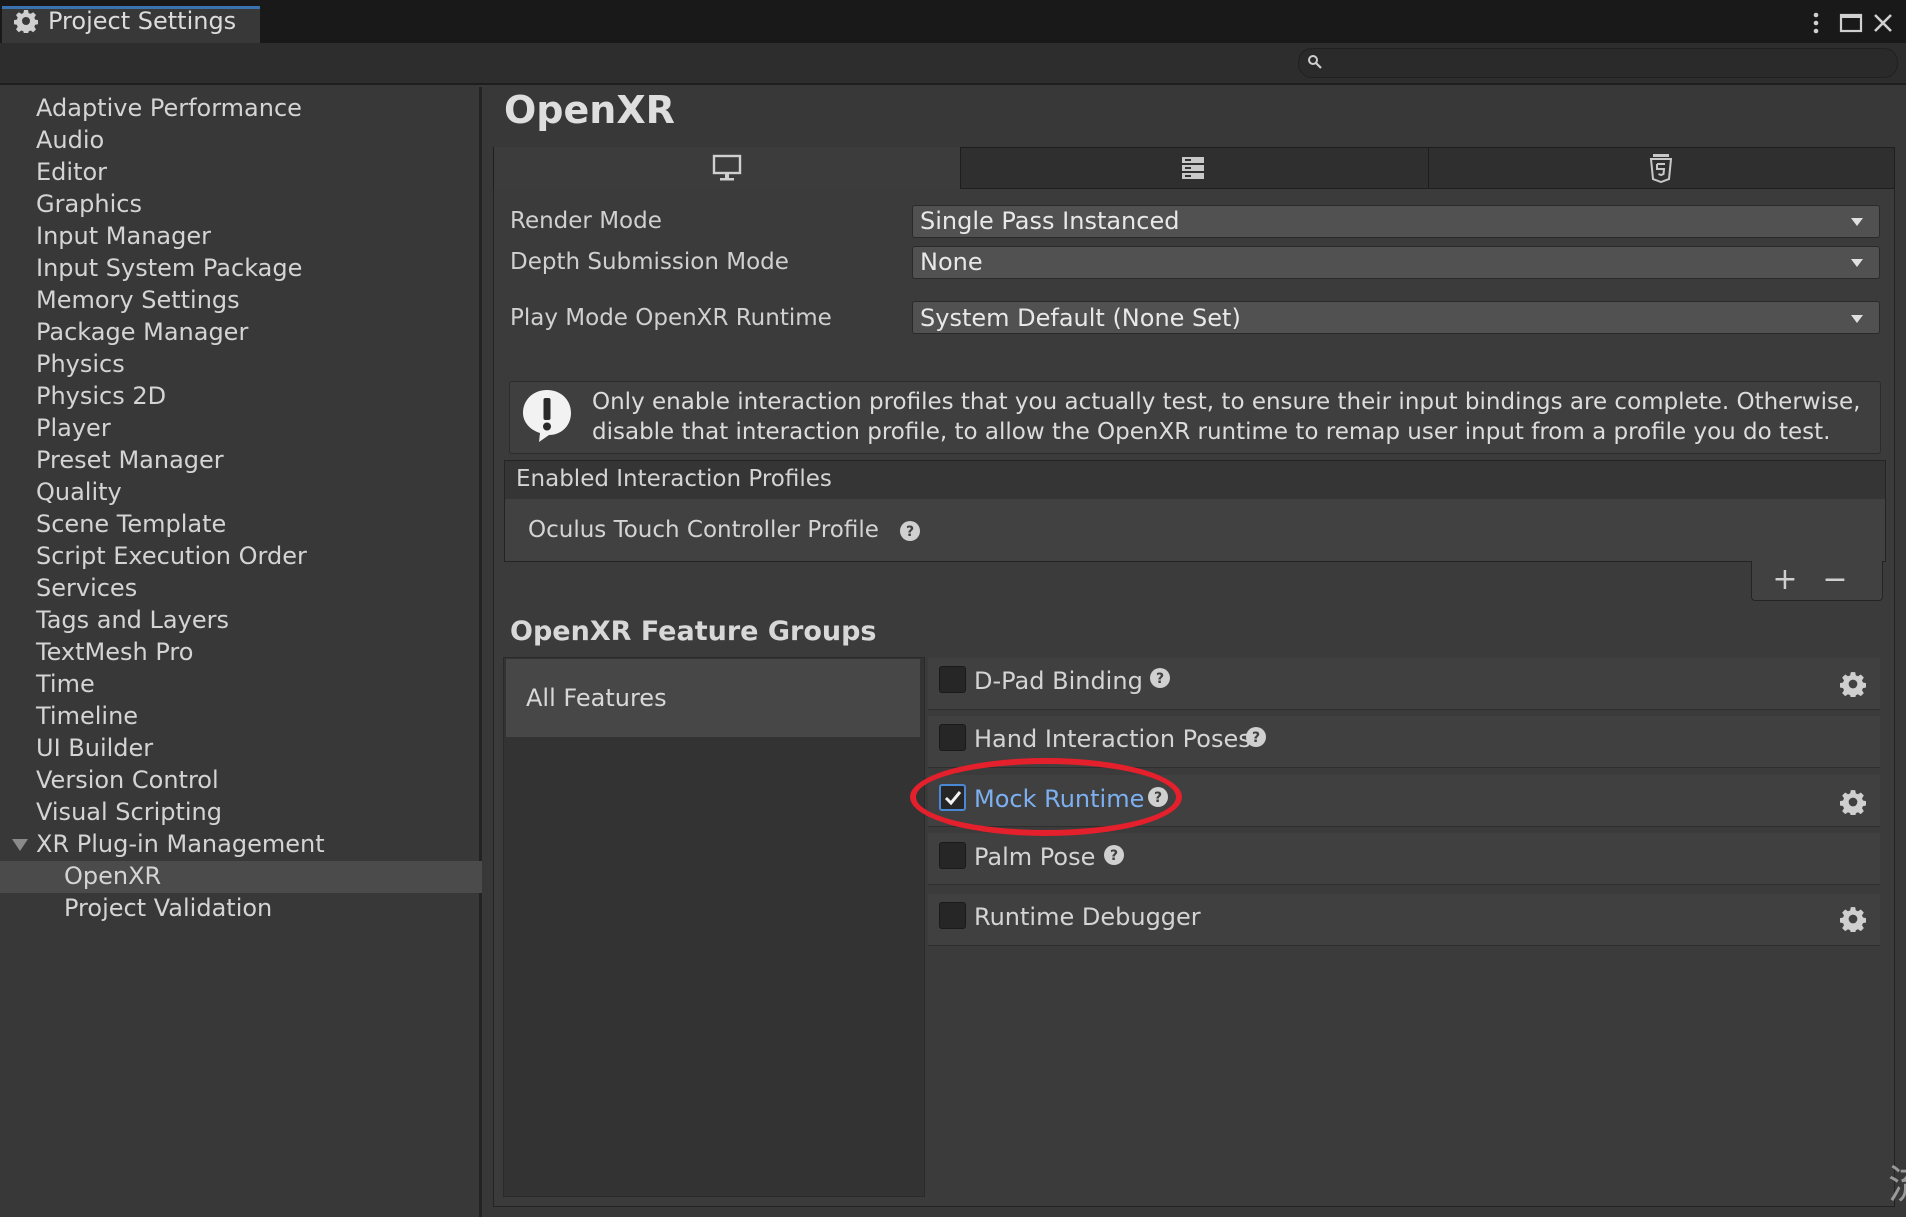  I want to click on depth-submission-label: Depth Submission Mode, so click(649, 262).